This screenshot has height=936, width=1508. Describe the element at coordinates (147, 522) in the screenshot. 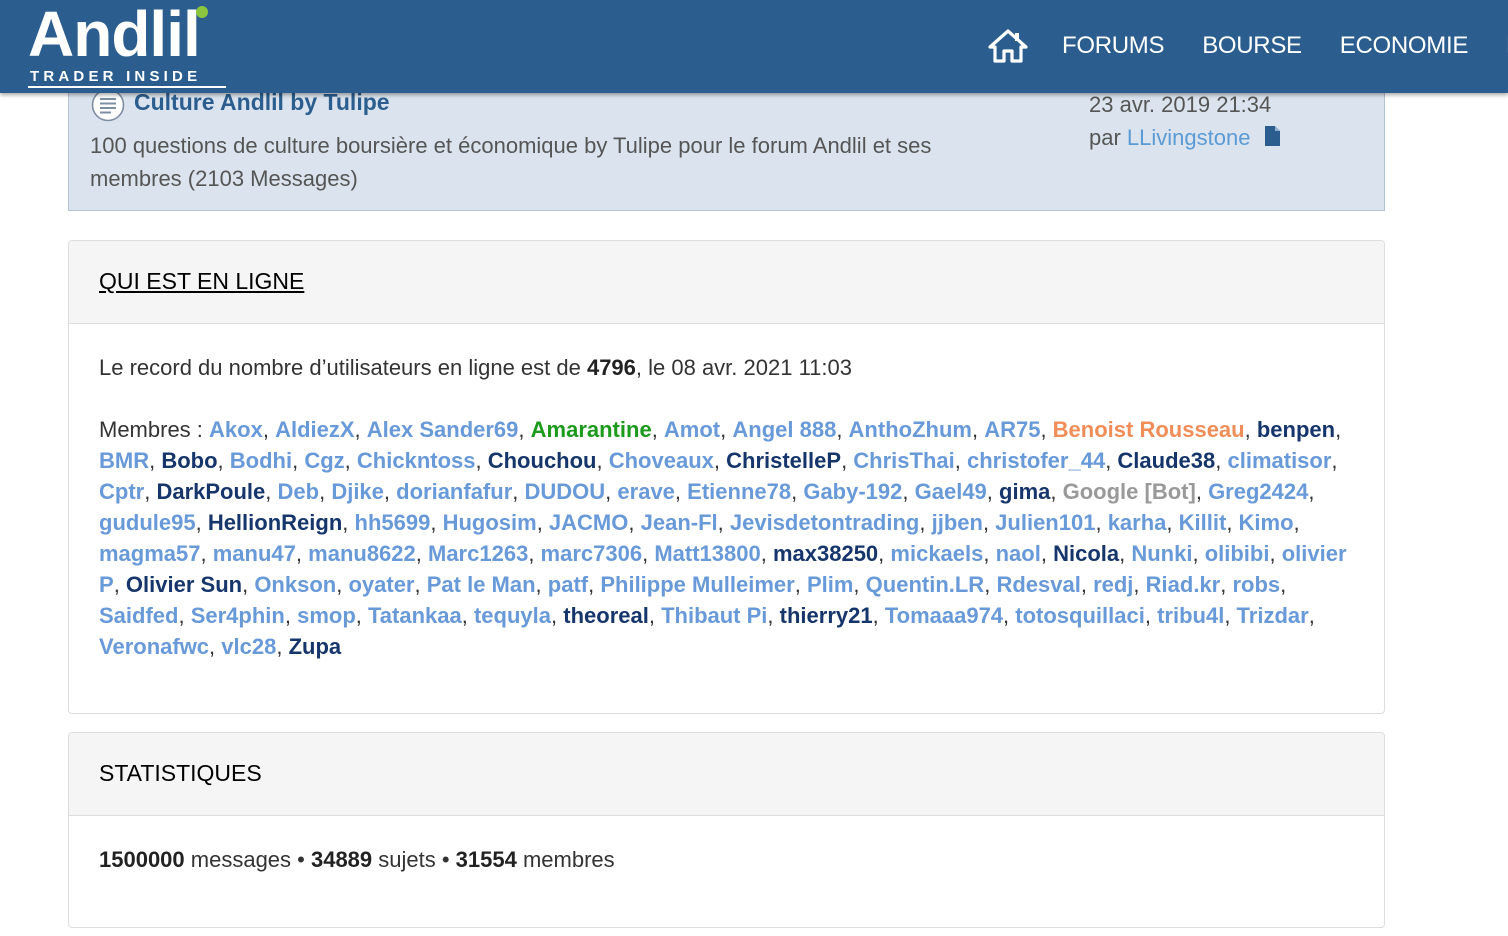

I see `member-link: gudule95` at that location.